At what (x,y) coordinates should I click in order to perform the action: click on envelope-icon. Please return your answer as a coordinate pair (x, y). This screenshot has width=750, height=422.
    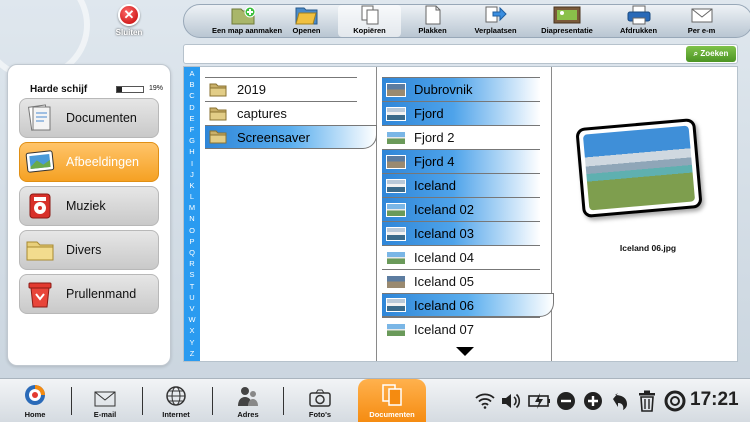
    Looking at the image, I should click on (105, 393).